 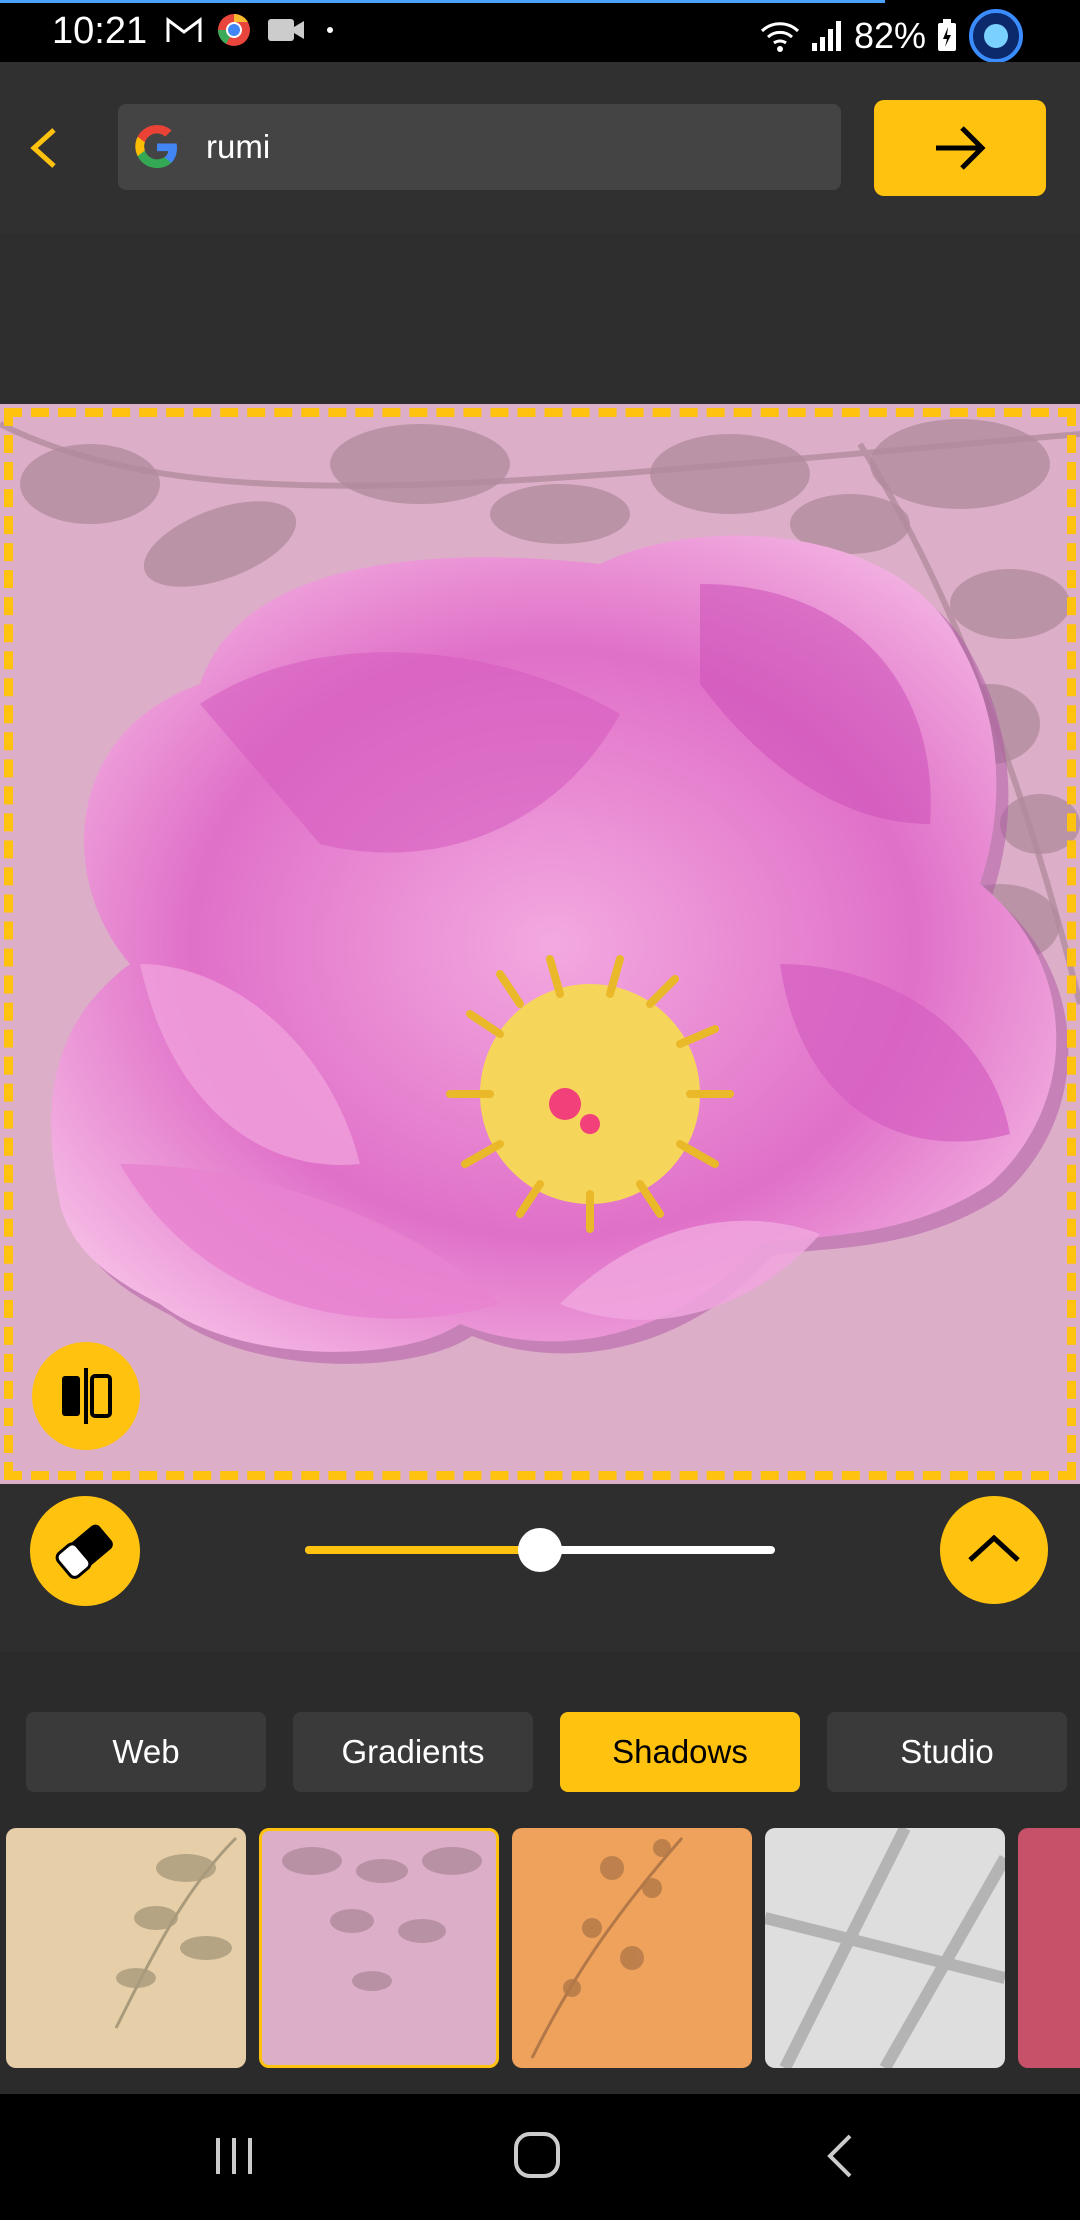 I want to click on compare-button, so click(x=86, y=1396).